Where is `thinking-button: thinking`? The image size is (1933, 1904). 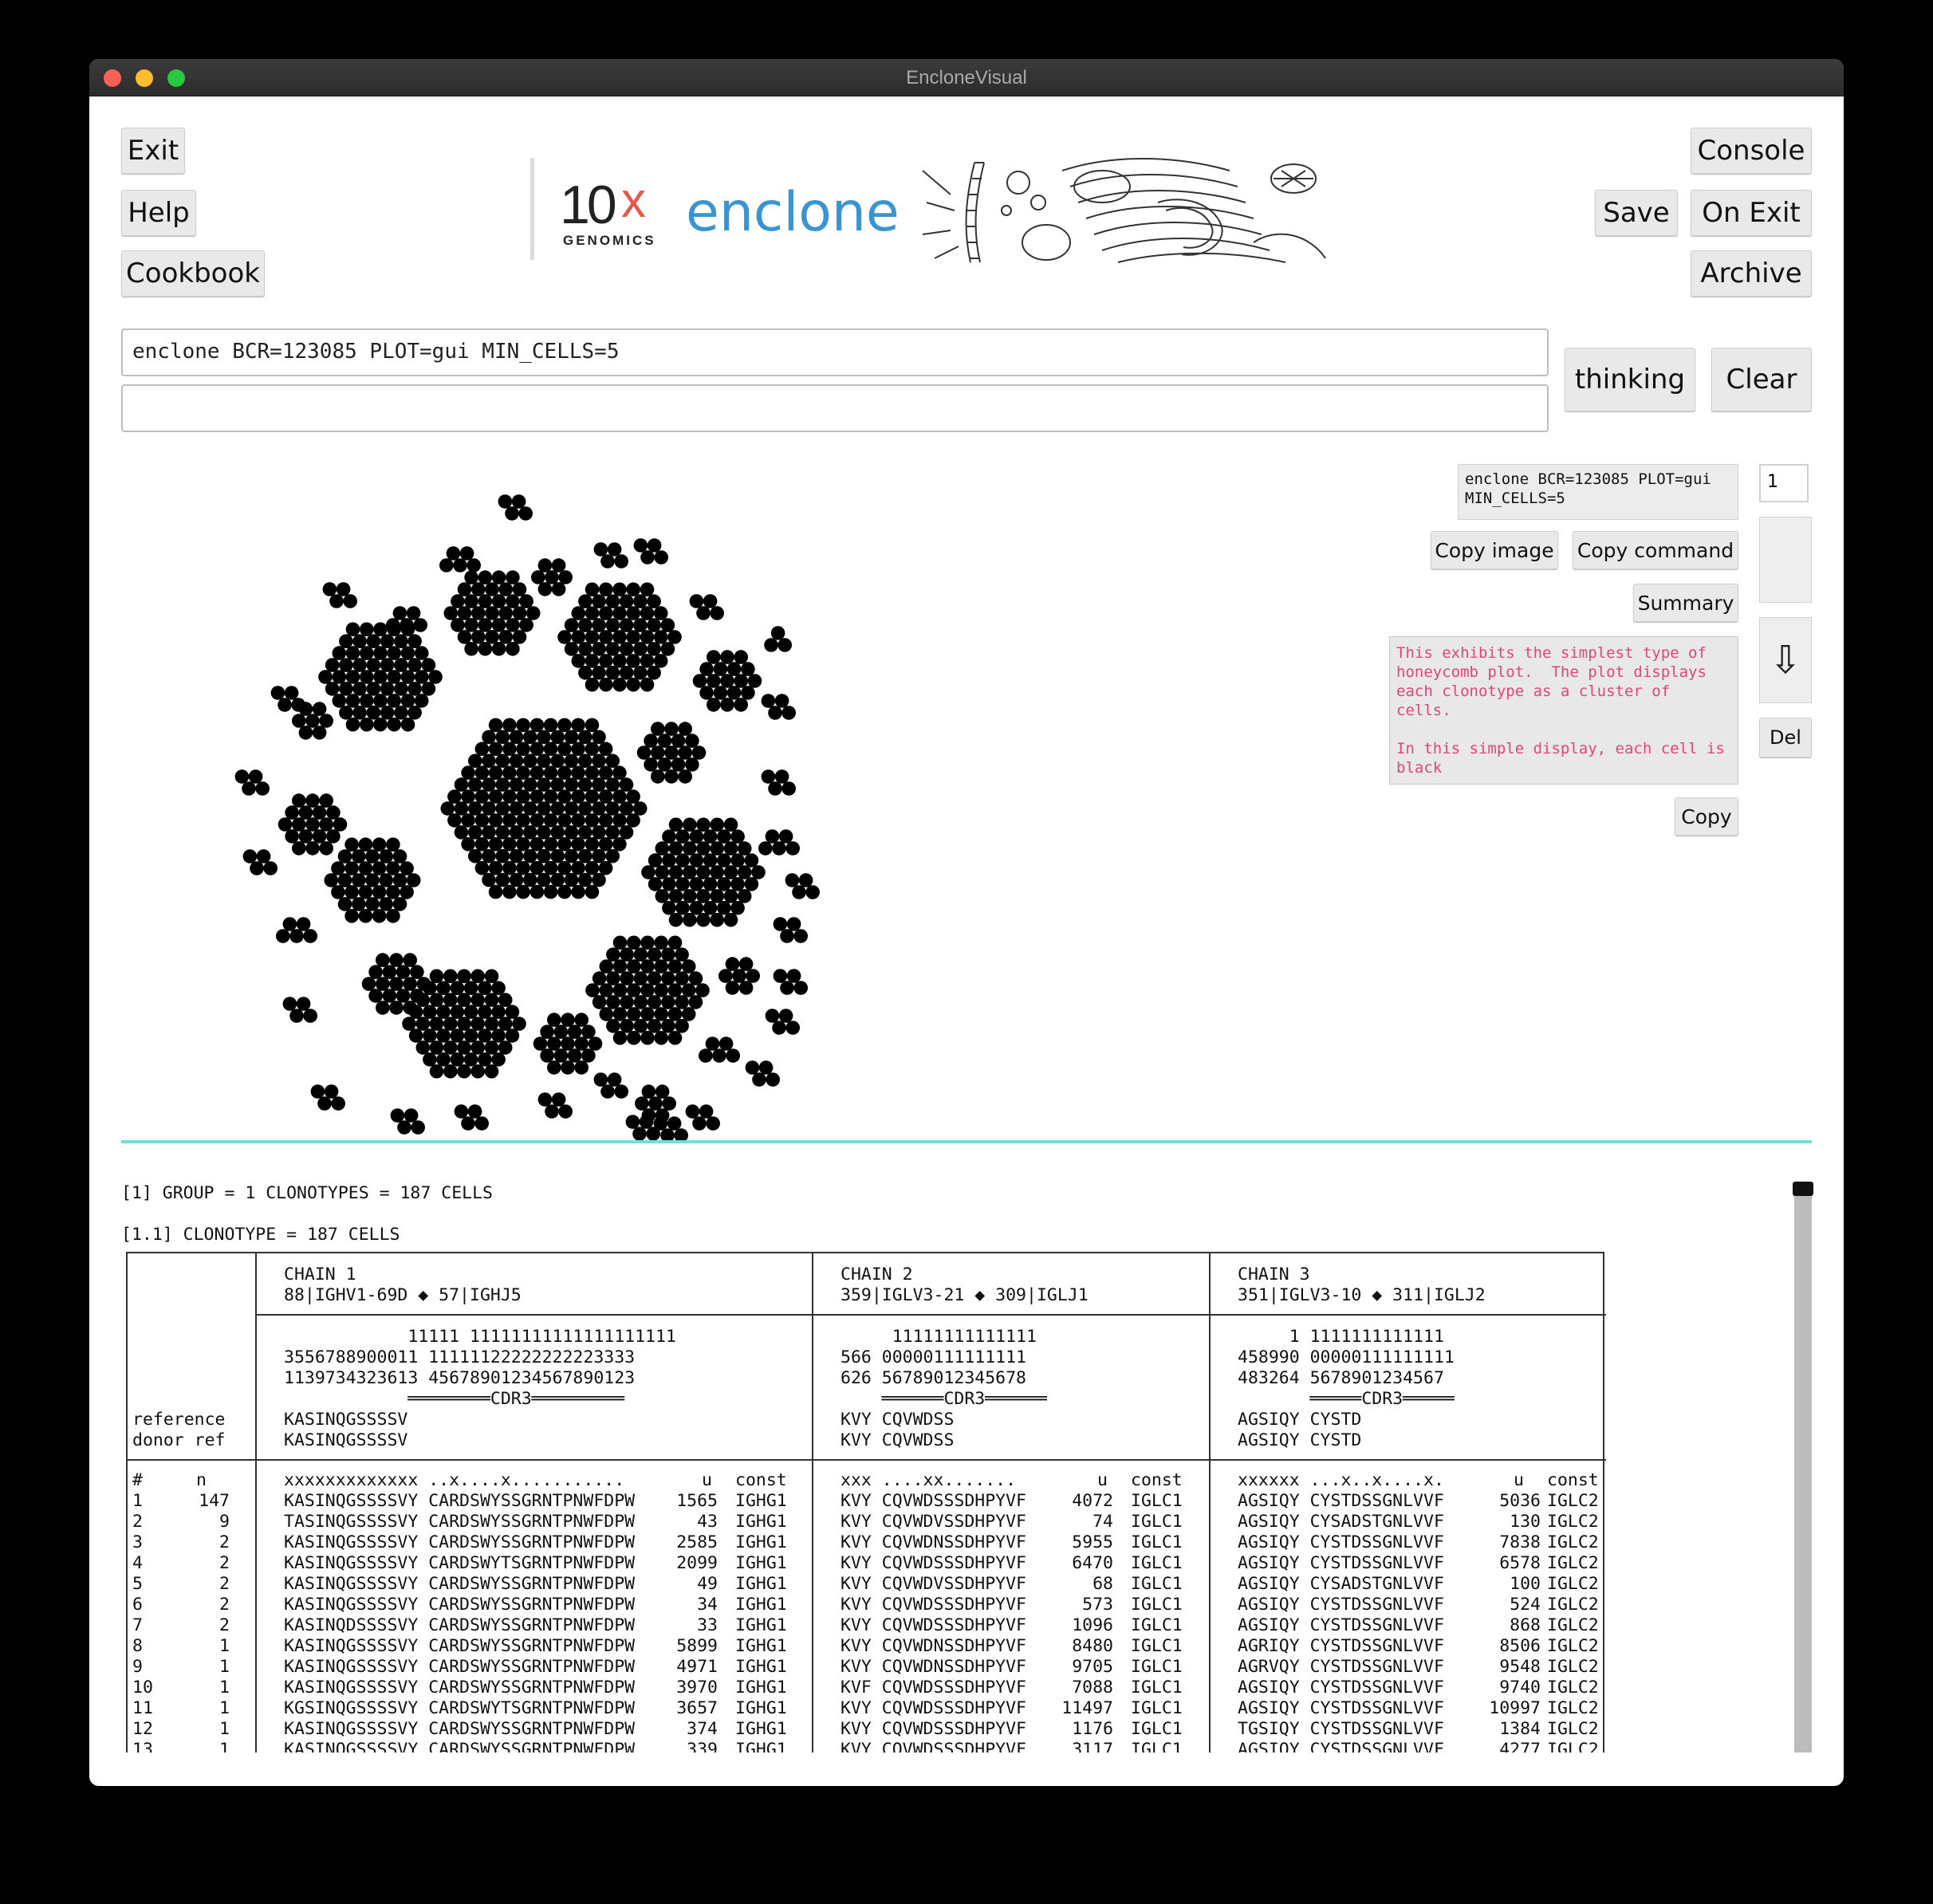
thinking-button: thinking is located at coordinates (1630, 379).